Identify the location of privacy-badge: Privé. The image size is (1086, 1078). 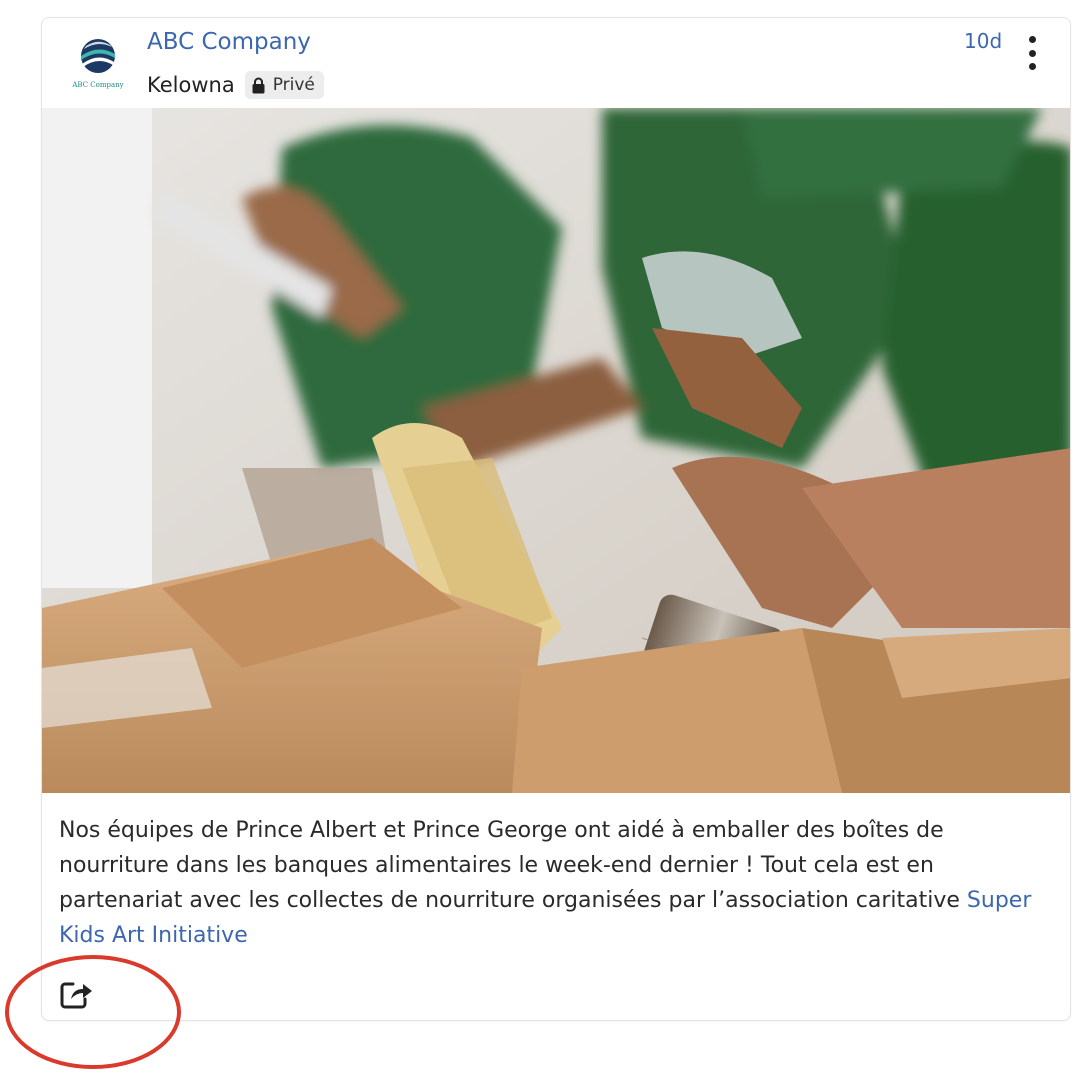
(284, 85).